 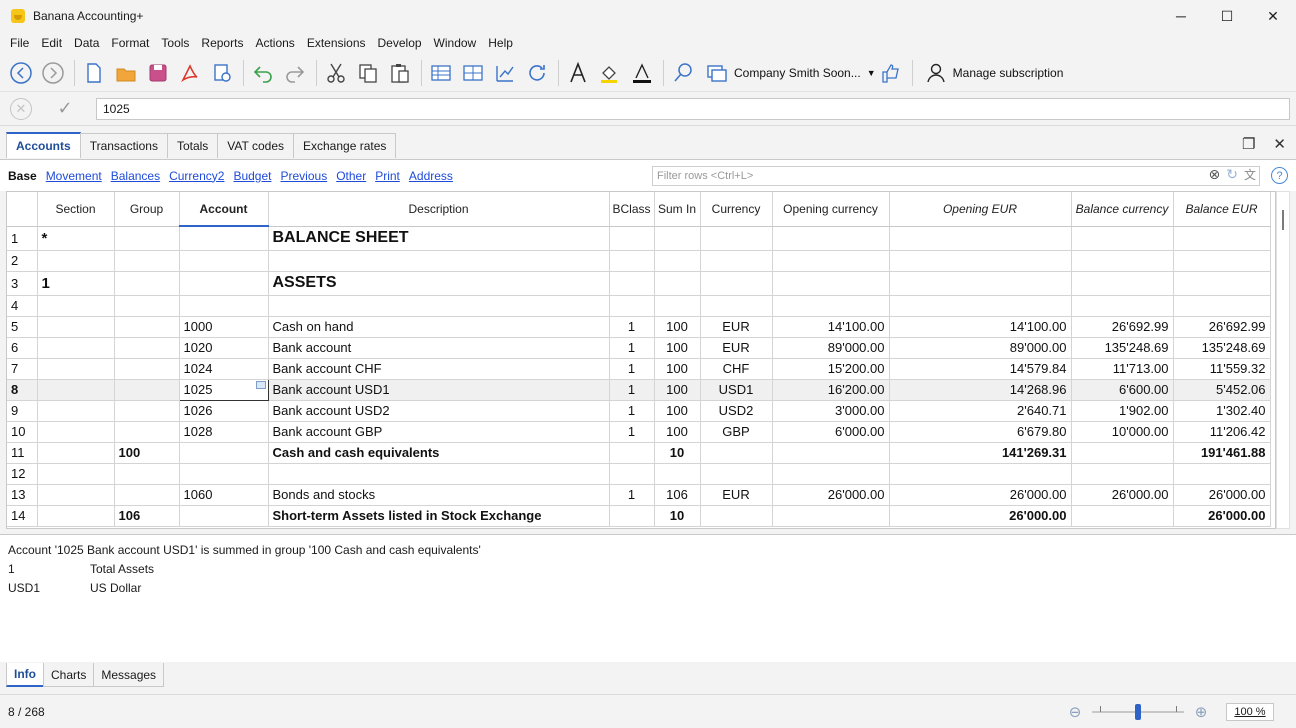 What do you see at coordinates (1222, 390) in the screenshot?
I see `cell-balance-eur: 5'452.06` at bounding box center [1222, 390].